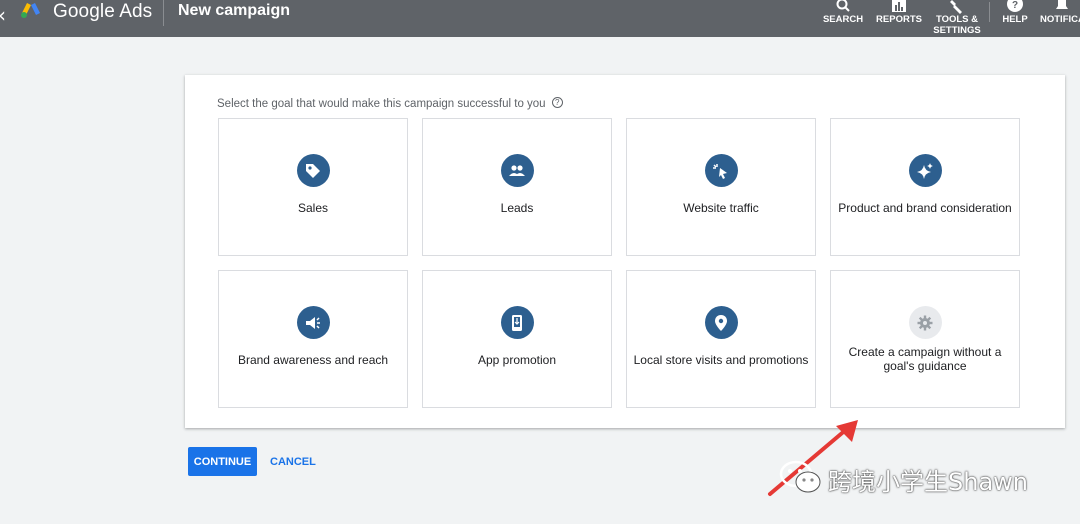 The height and width of the screenshot is (524, 1080). What do you see at coordinates (313, 170) in the screenshot?
I see `tag-icon` at bounding box center [313, 170].